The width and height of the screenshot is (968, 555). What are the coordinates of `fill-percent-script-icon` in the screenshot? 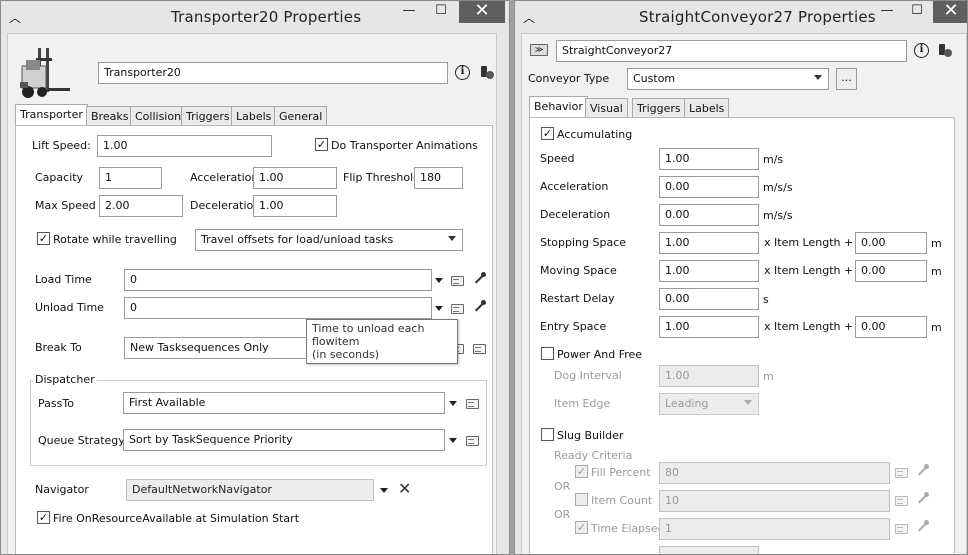 It's located at (901, 472).